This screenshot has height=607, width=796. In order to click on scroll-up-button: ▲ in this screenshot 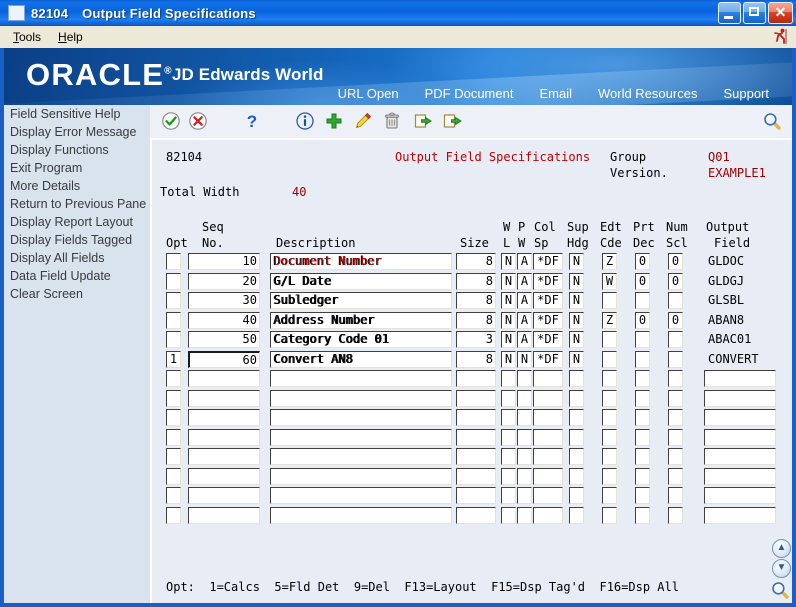, I will do `click(781, 548)`.